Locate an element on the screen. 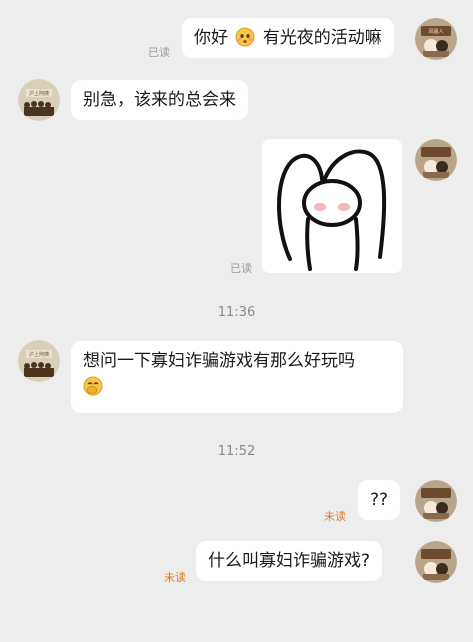  sticker-image is located at coordinates (332, 206).